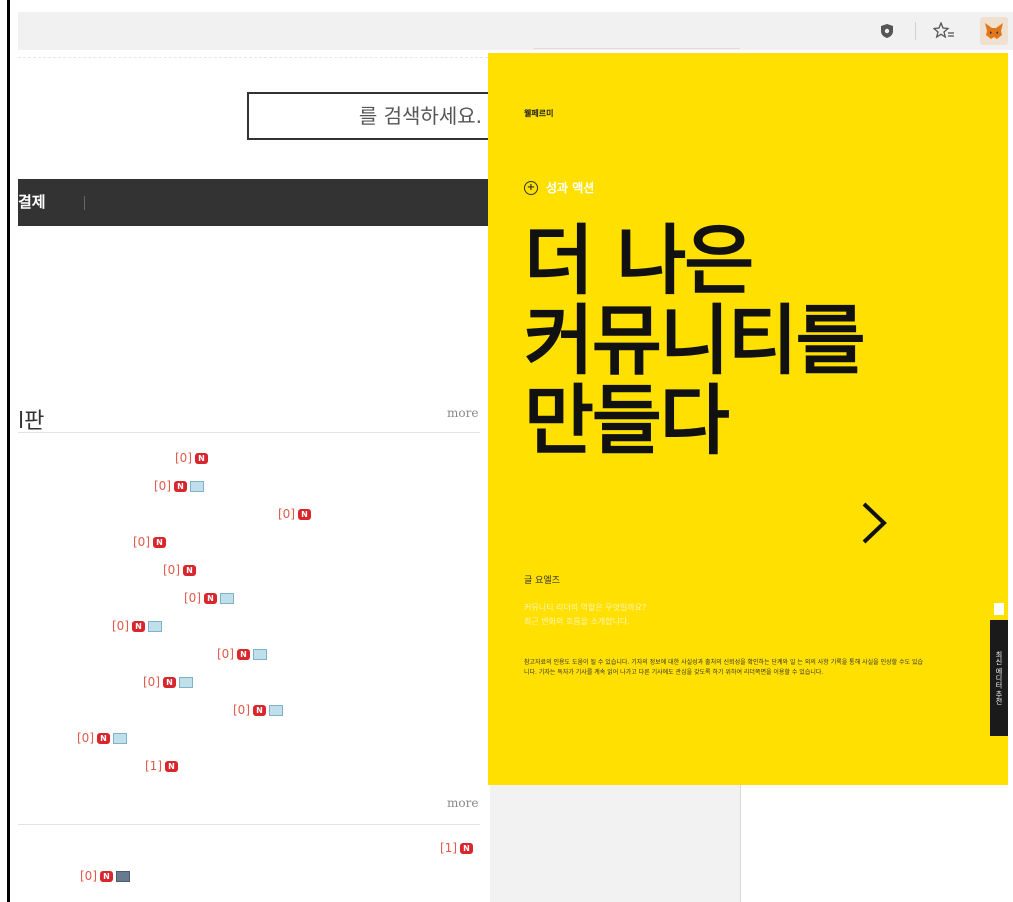 This screenshot has width=1013, height=902. What do you see at coordinates (531, 187) in the screenshot?
I see `plus-circle-icon: +` at bounding box center [531, 187].